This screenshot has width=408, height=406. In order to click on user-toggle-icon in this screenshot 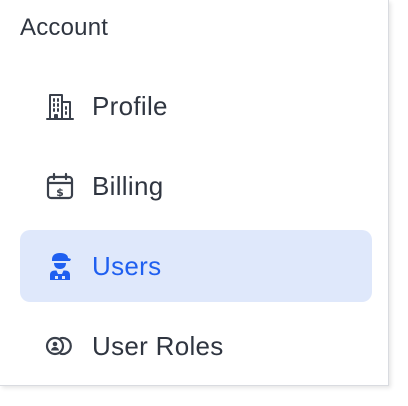, I will do `click(60, 346)`.